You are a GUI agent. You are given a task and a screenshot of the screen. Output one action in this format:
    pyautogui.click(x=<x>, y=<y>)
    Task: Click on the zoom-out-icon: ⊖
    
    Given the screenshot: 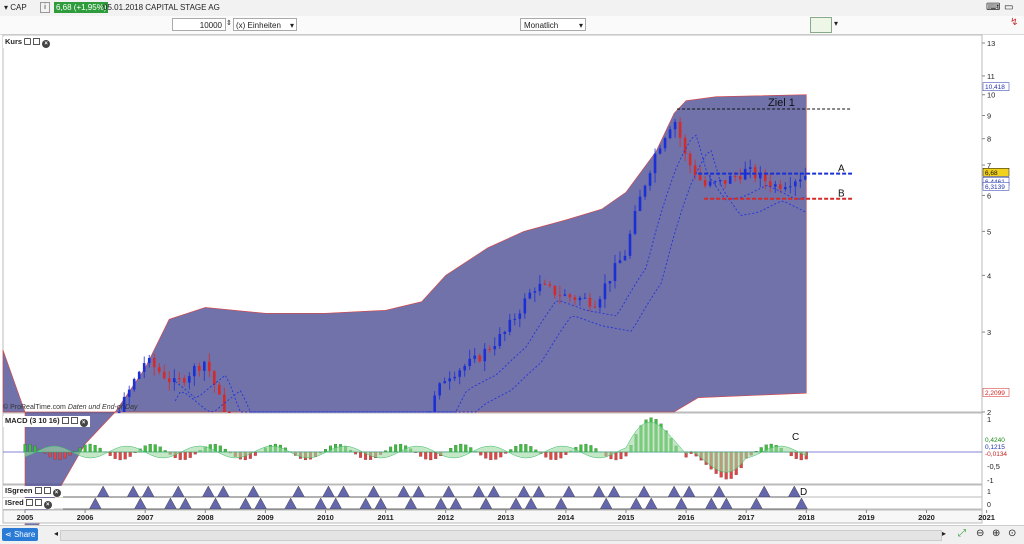 What is the action you would take?
    pyautogui.click(x=980, y=533)
    